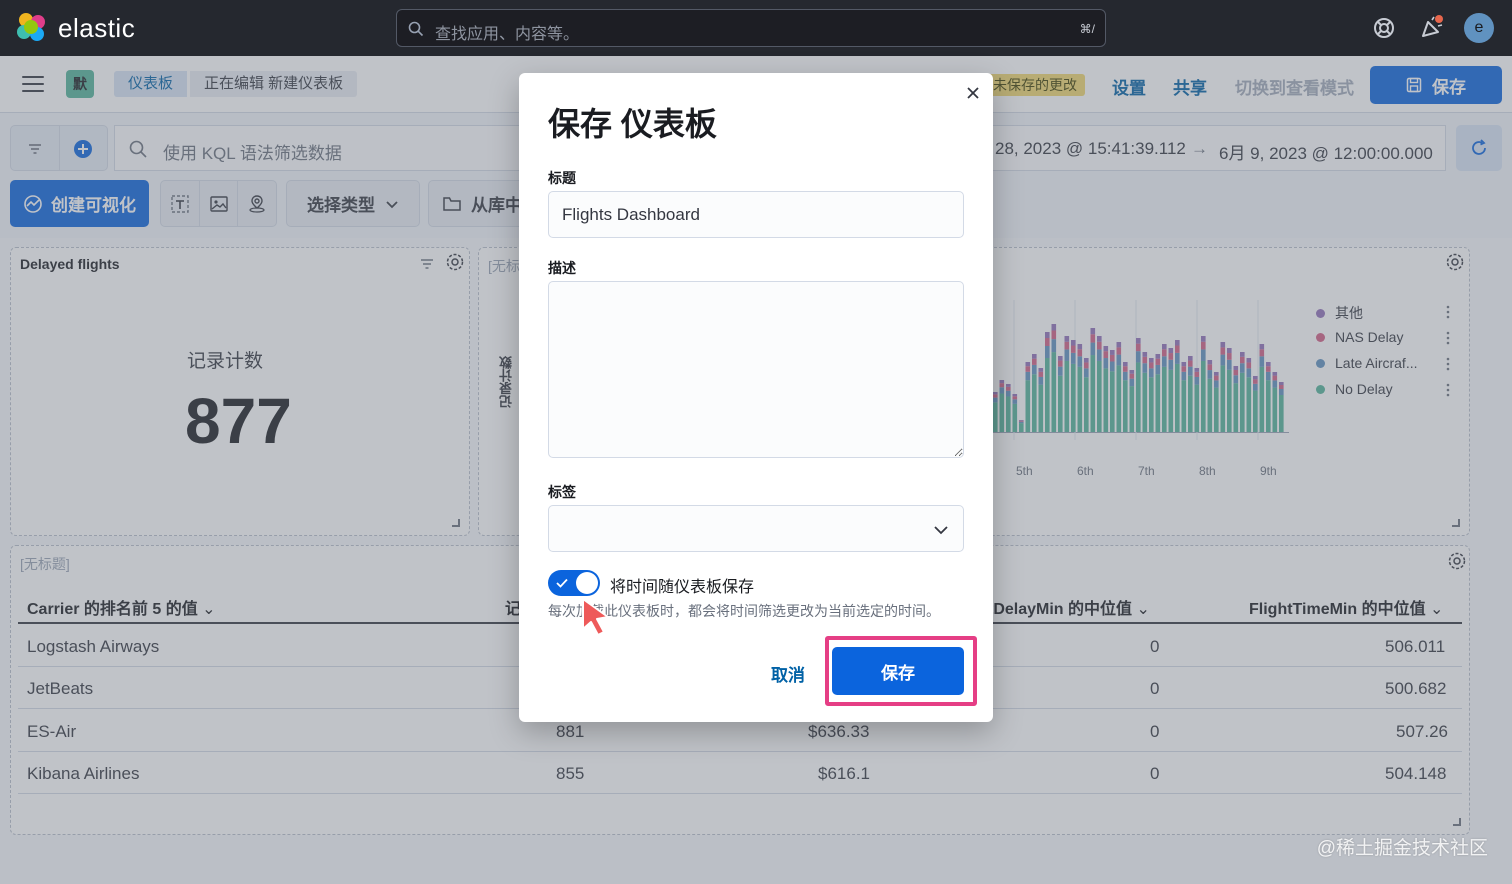 The width and height of the screenshot is (1512, 884). Describe the element at coordinates (574, 583) in the screenshot. I see `store-time-toggle` at that location.